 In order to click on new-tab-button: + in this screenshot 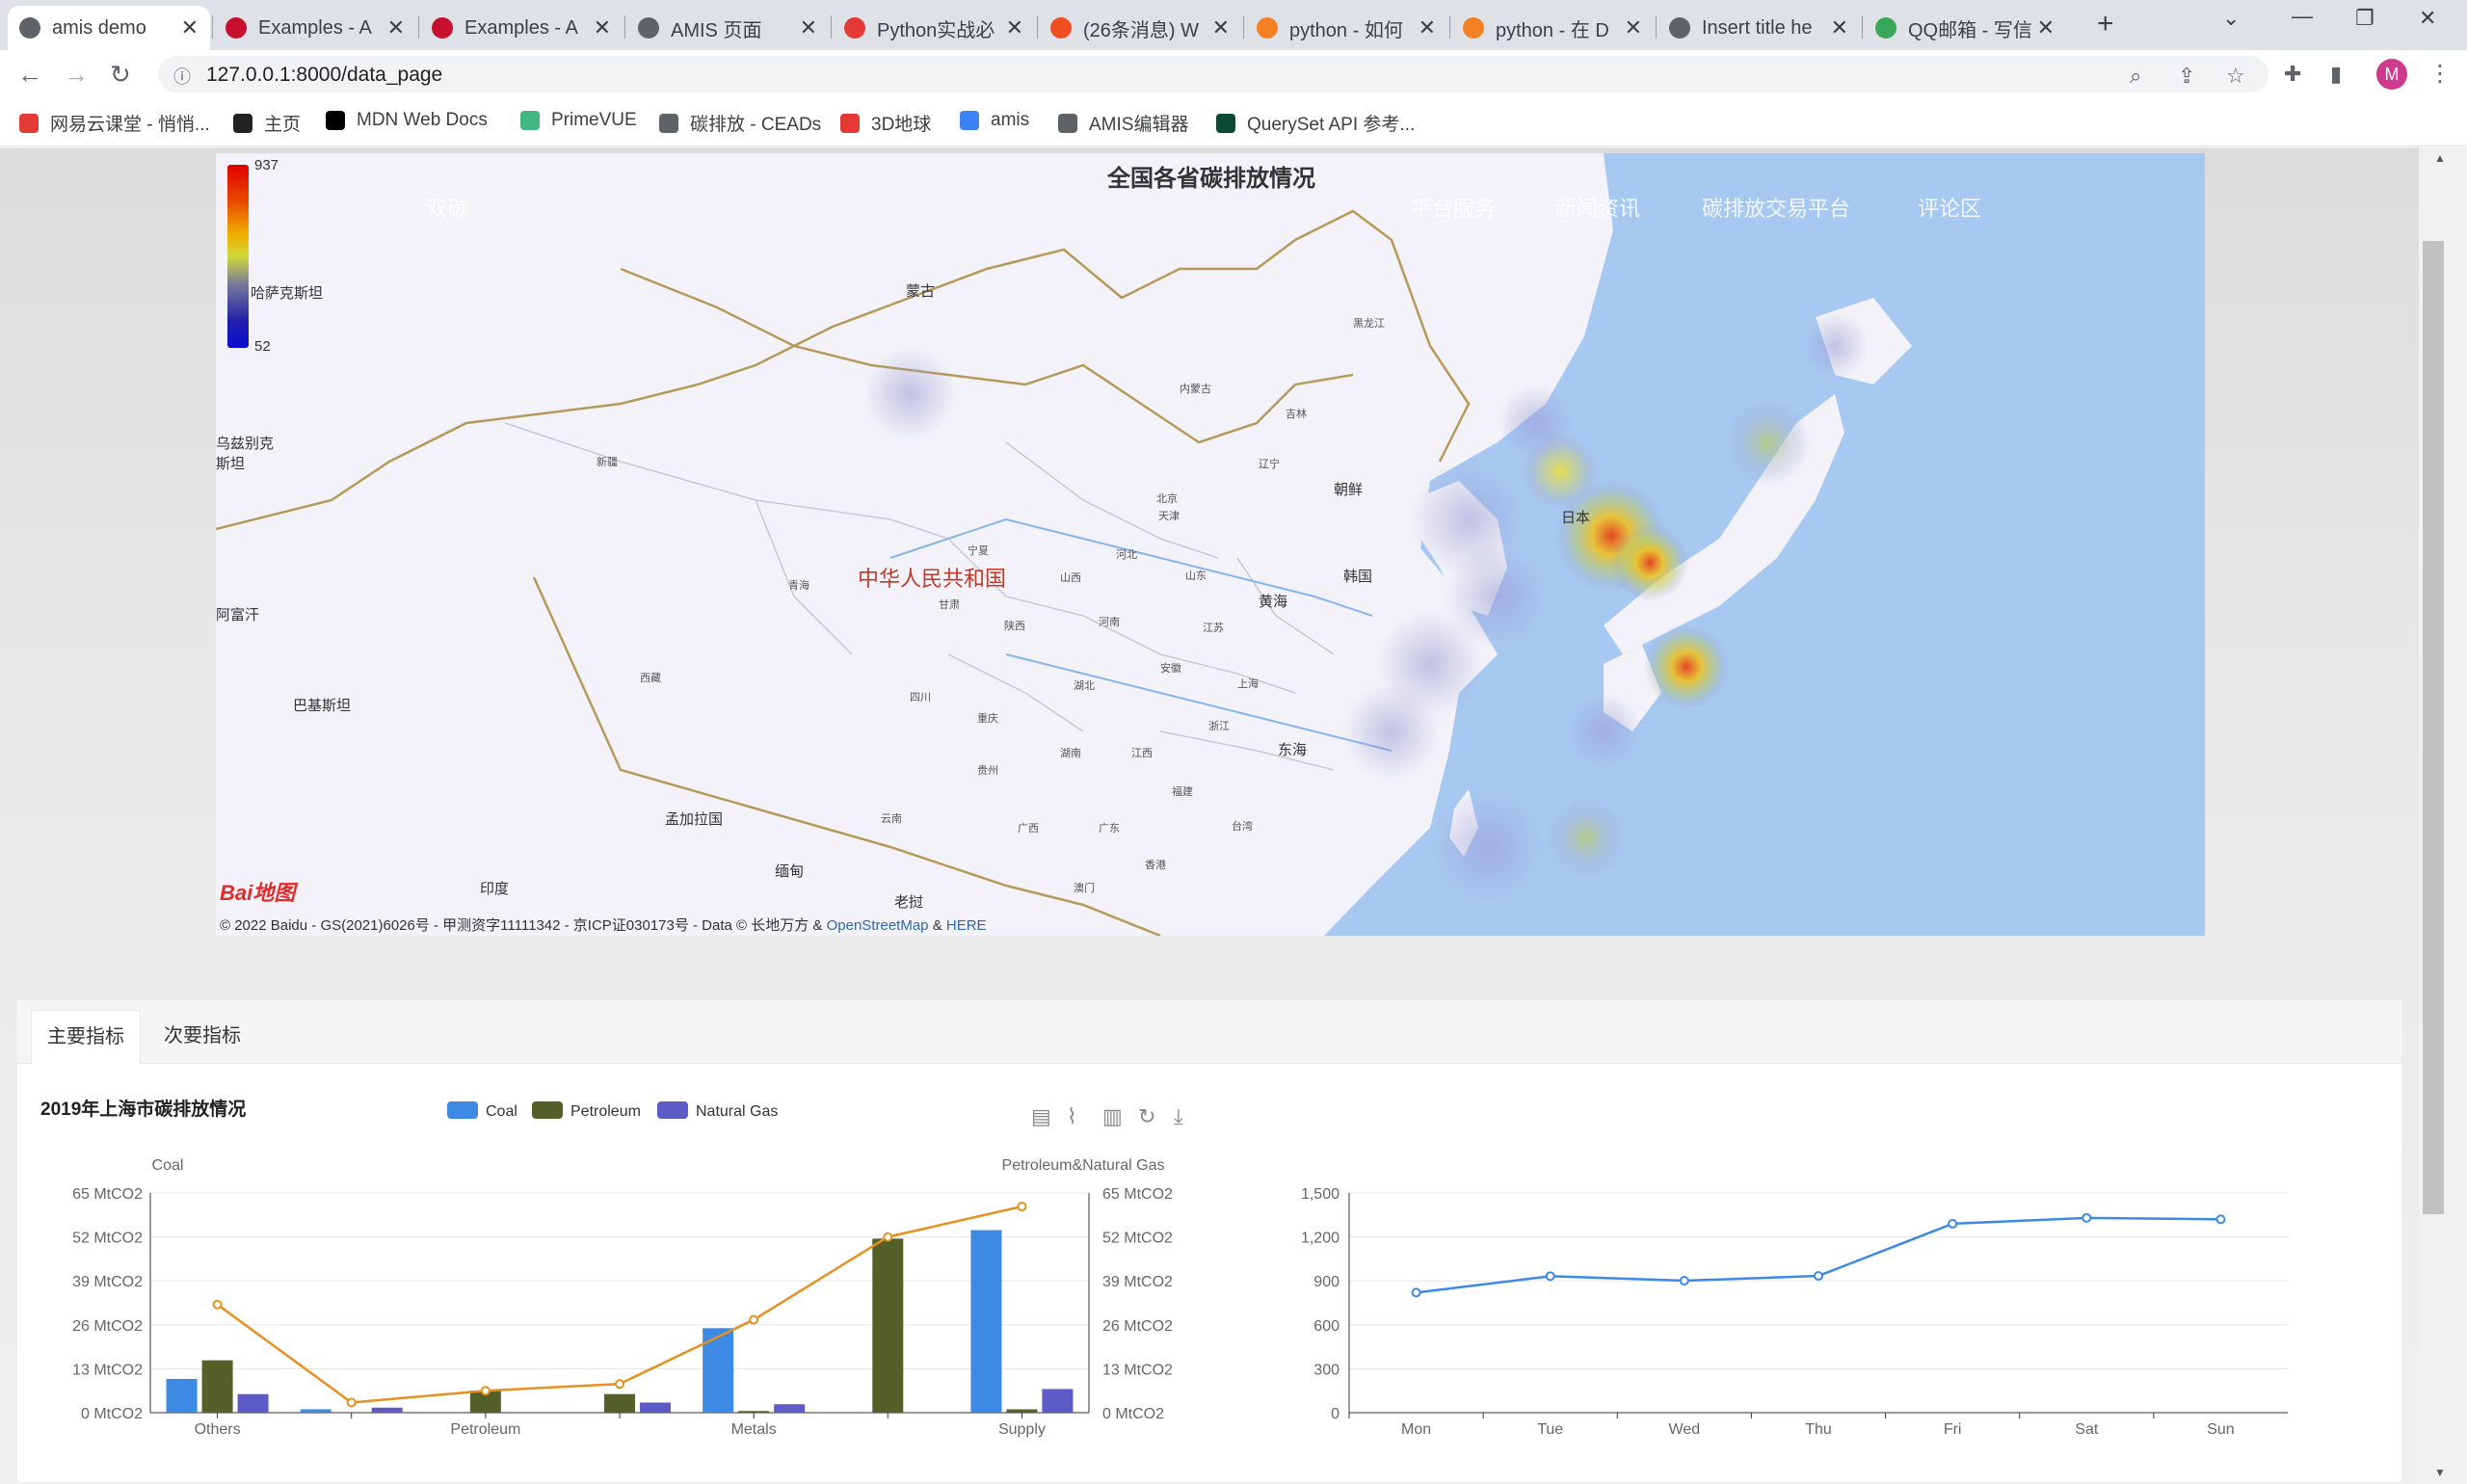, I will do `click(2105, 24)`.